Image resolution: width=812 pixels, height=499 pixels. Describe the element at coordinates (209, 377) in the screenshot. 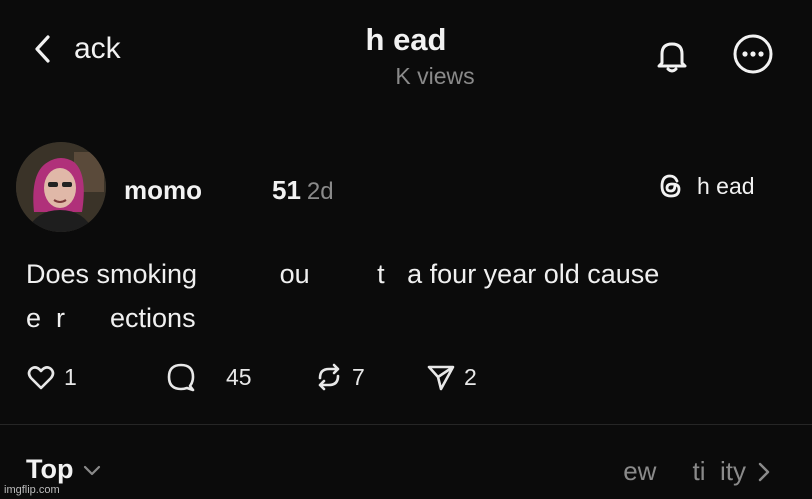

I see `reply-button: 45` at that location.